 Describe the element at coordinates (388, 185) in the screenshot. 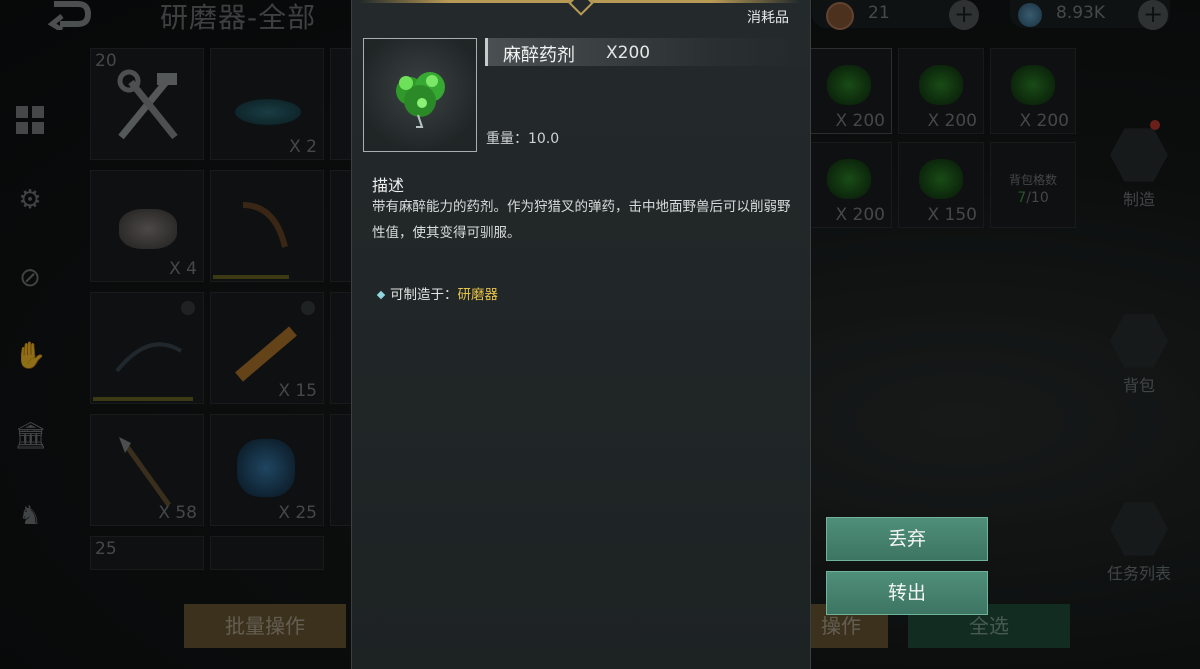

I see `description-title: 描述` at that location.